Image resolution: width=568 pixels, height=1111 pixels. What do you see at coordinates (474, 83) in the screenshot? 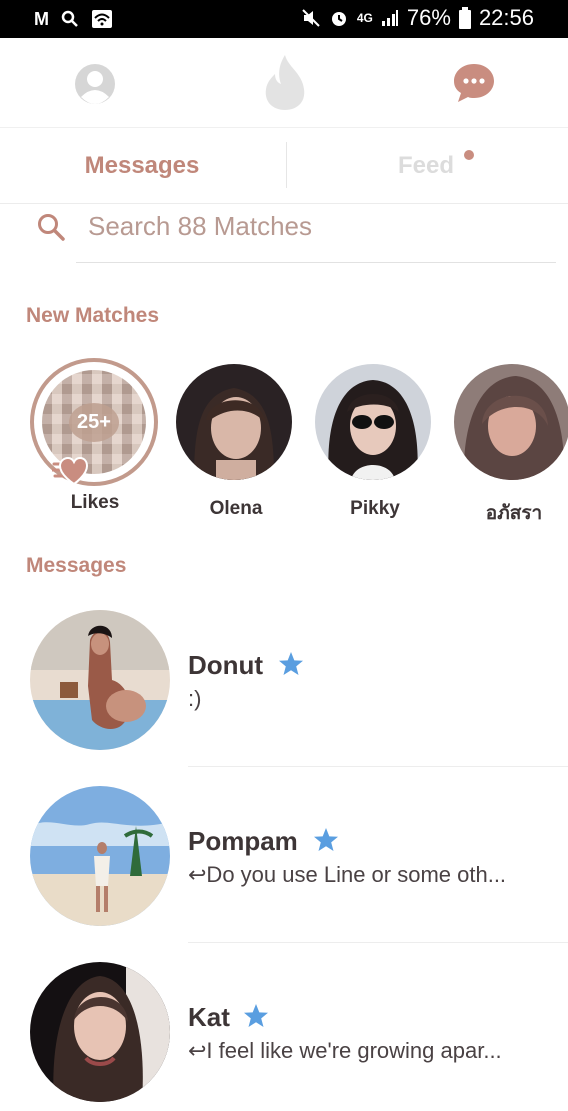
I see `chat-bubble-icon` at bounding box center [474, 83].